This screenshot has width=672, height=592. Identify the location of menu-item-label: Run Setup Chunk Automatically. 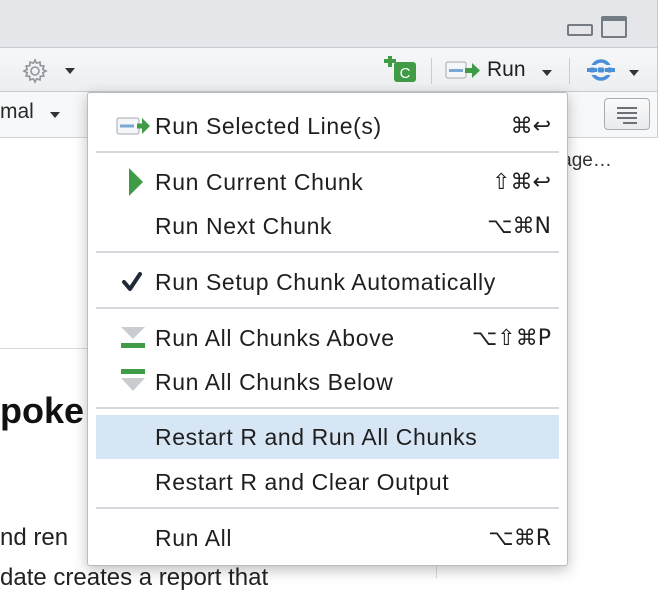
(325, 281).